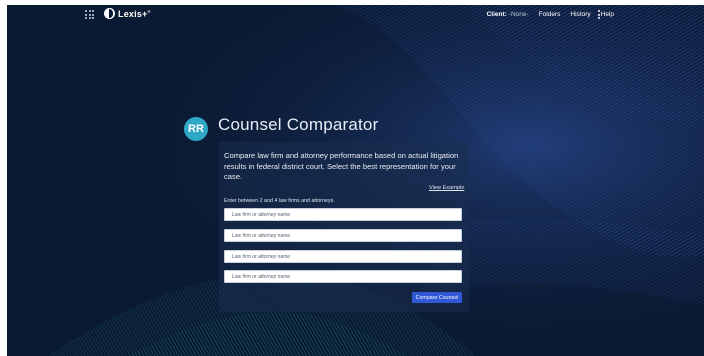 This screenshot has height=356, width=704. I want to click on client-label: Client:, so click(496, 14).